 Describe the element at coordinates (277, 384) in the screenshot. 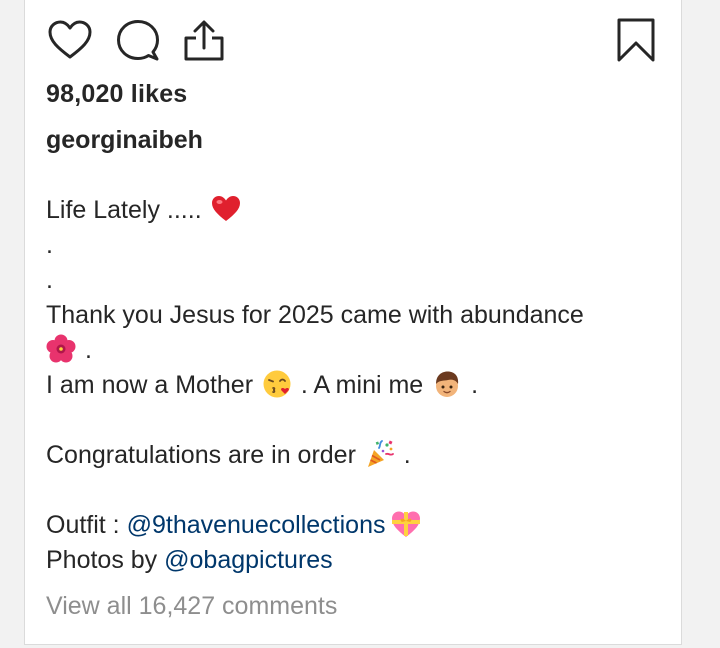

I see `face-blowing-kiss-emoji` at that location.